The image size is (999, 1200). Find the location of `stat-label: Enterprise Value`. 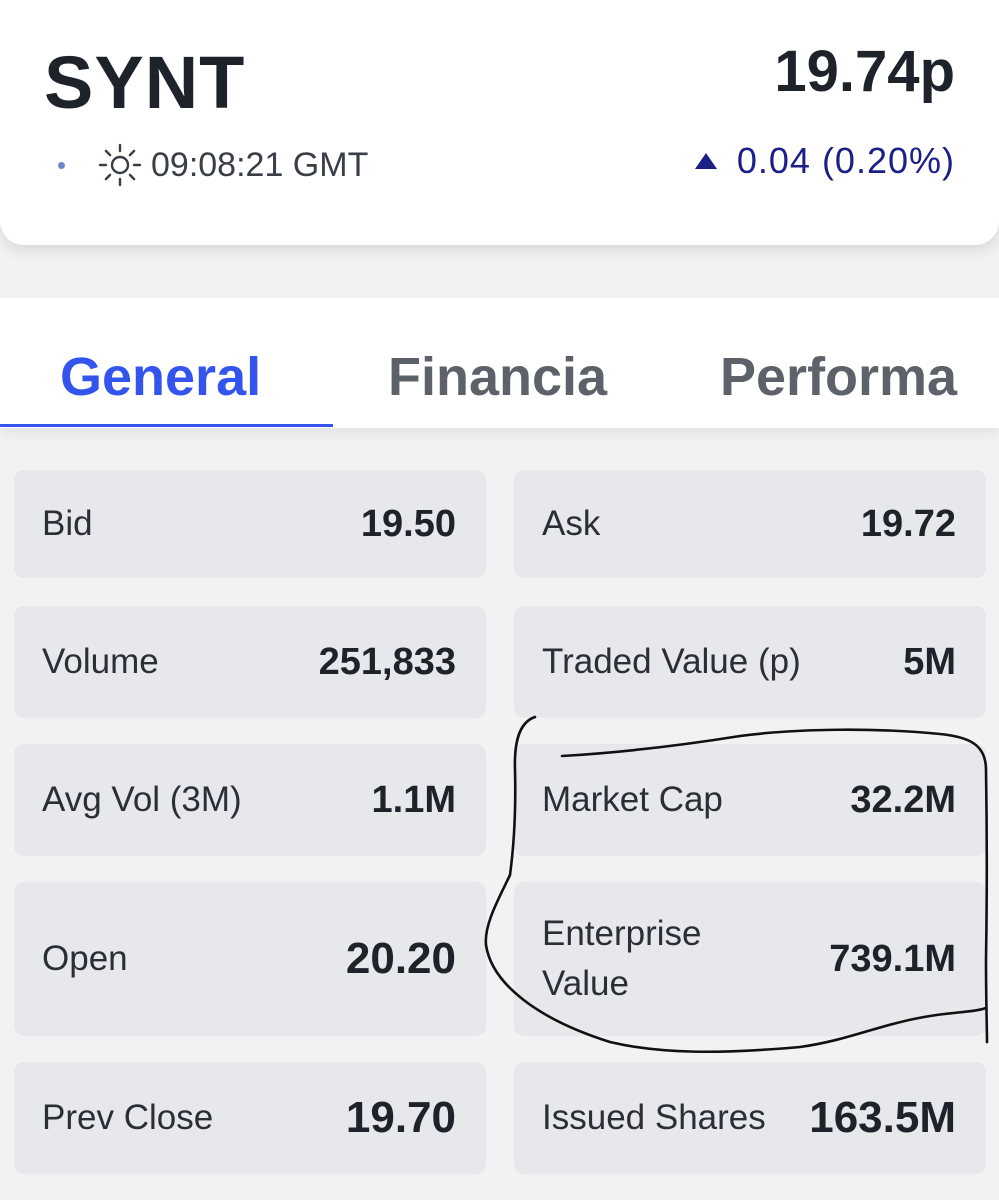

stat-label: Enterprise Value is located at coordinates (622, 958).